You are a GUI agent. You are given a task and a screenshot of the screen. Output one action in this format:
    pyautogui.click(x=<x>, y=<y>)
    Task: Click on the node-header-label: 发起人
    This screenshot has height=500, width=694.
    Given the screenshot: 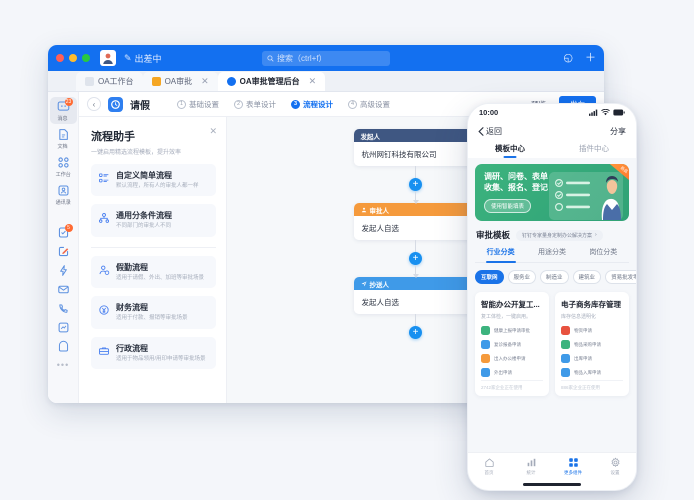 What is the action you would take?
    pyautogui.click(x=370, y=137)
    